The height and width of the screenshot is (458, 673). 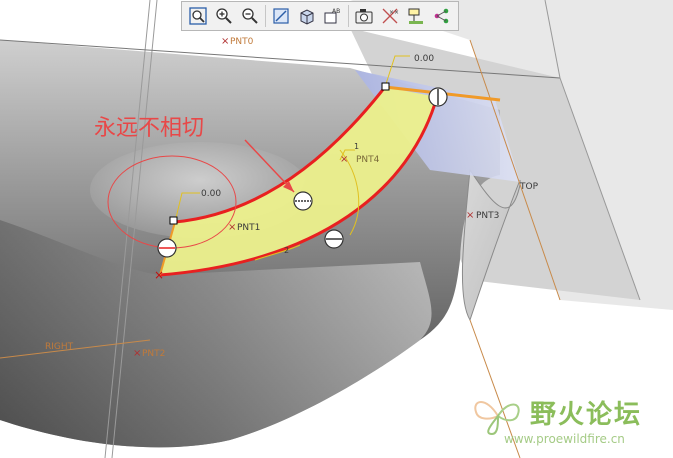 I want to click on datum-label-pnt2: PNT2, so click(x=153, y=354).